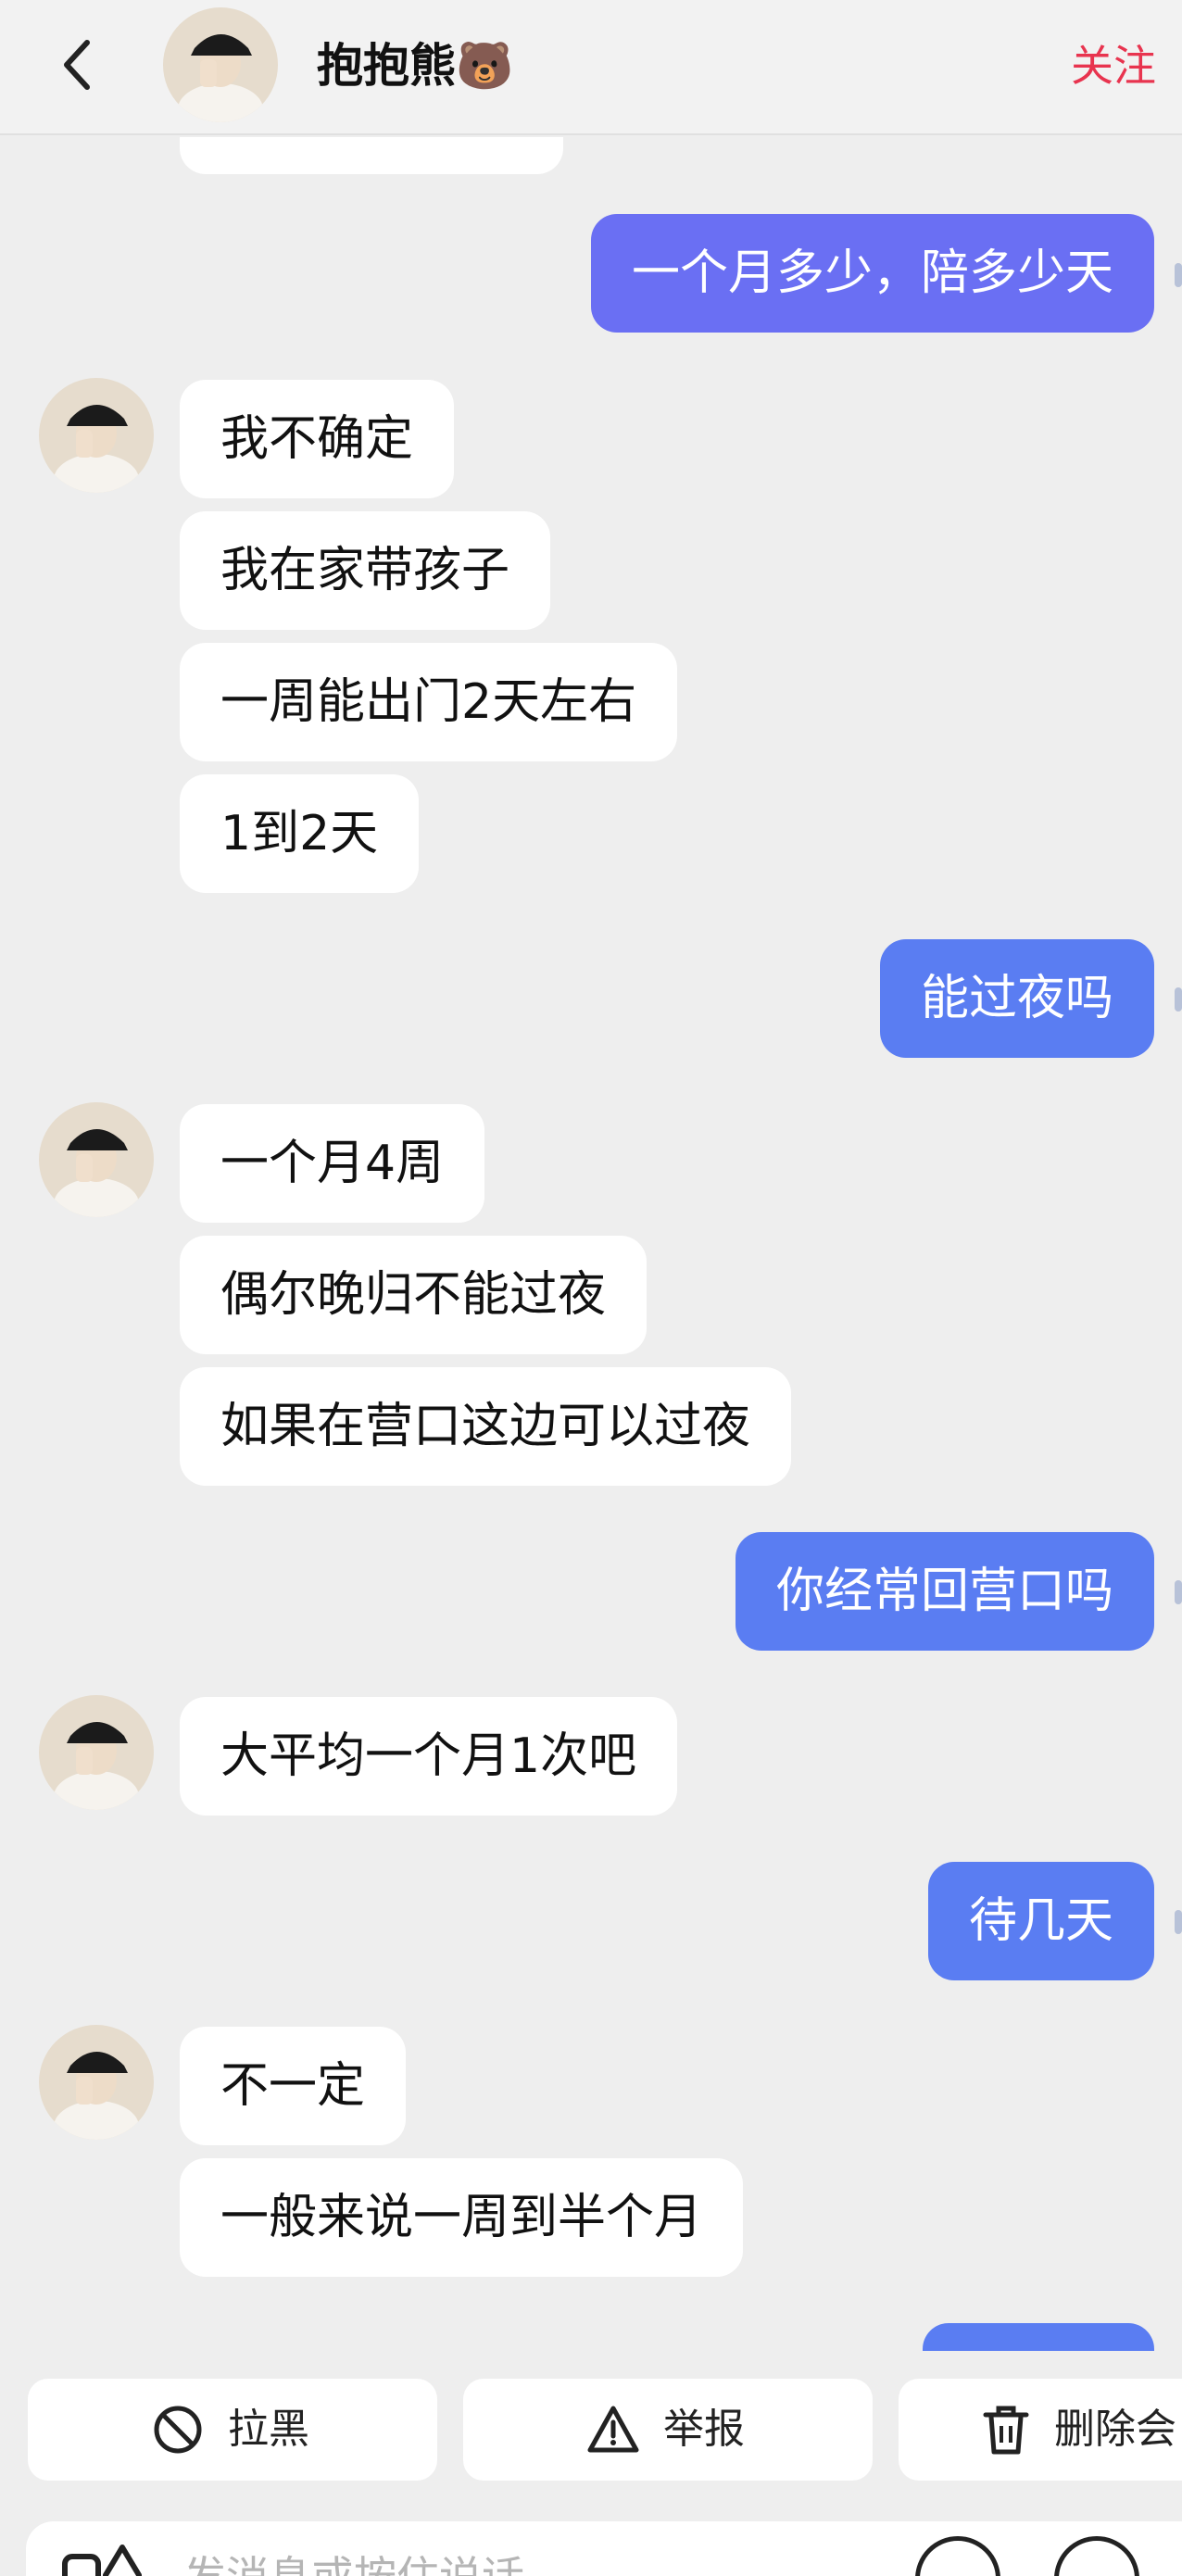 This screenshot has height=2576, width=1182. Describe the element at coordinates (365, 570) in the screenshot. I see `message-bubble: 我在家带孩子` at that location.